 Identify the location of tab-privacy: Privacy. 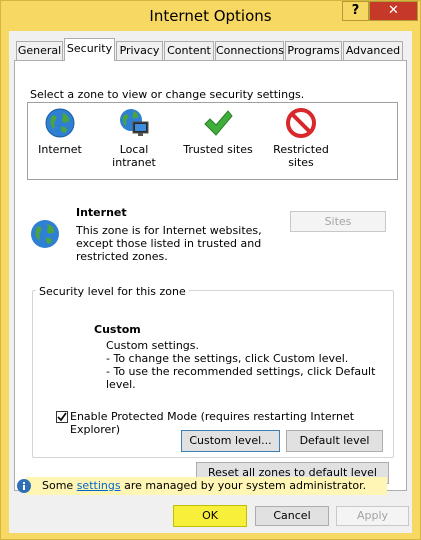
(139, 50).